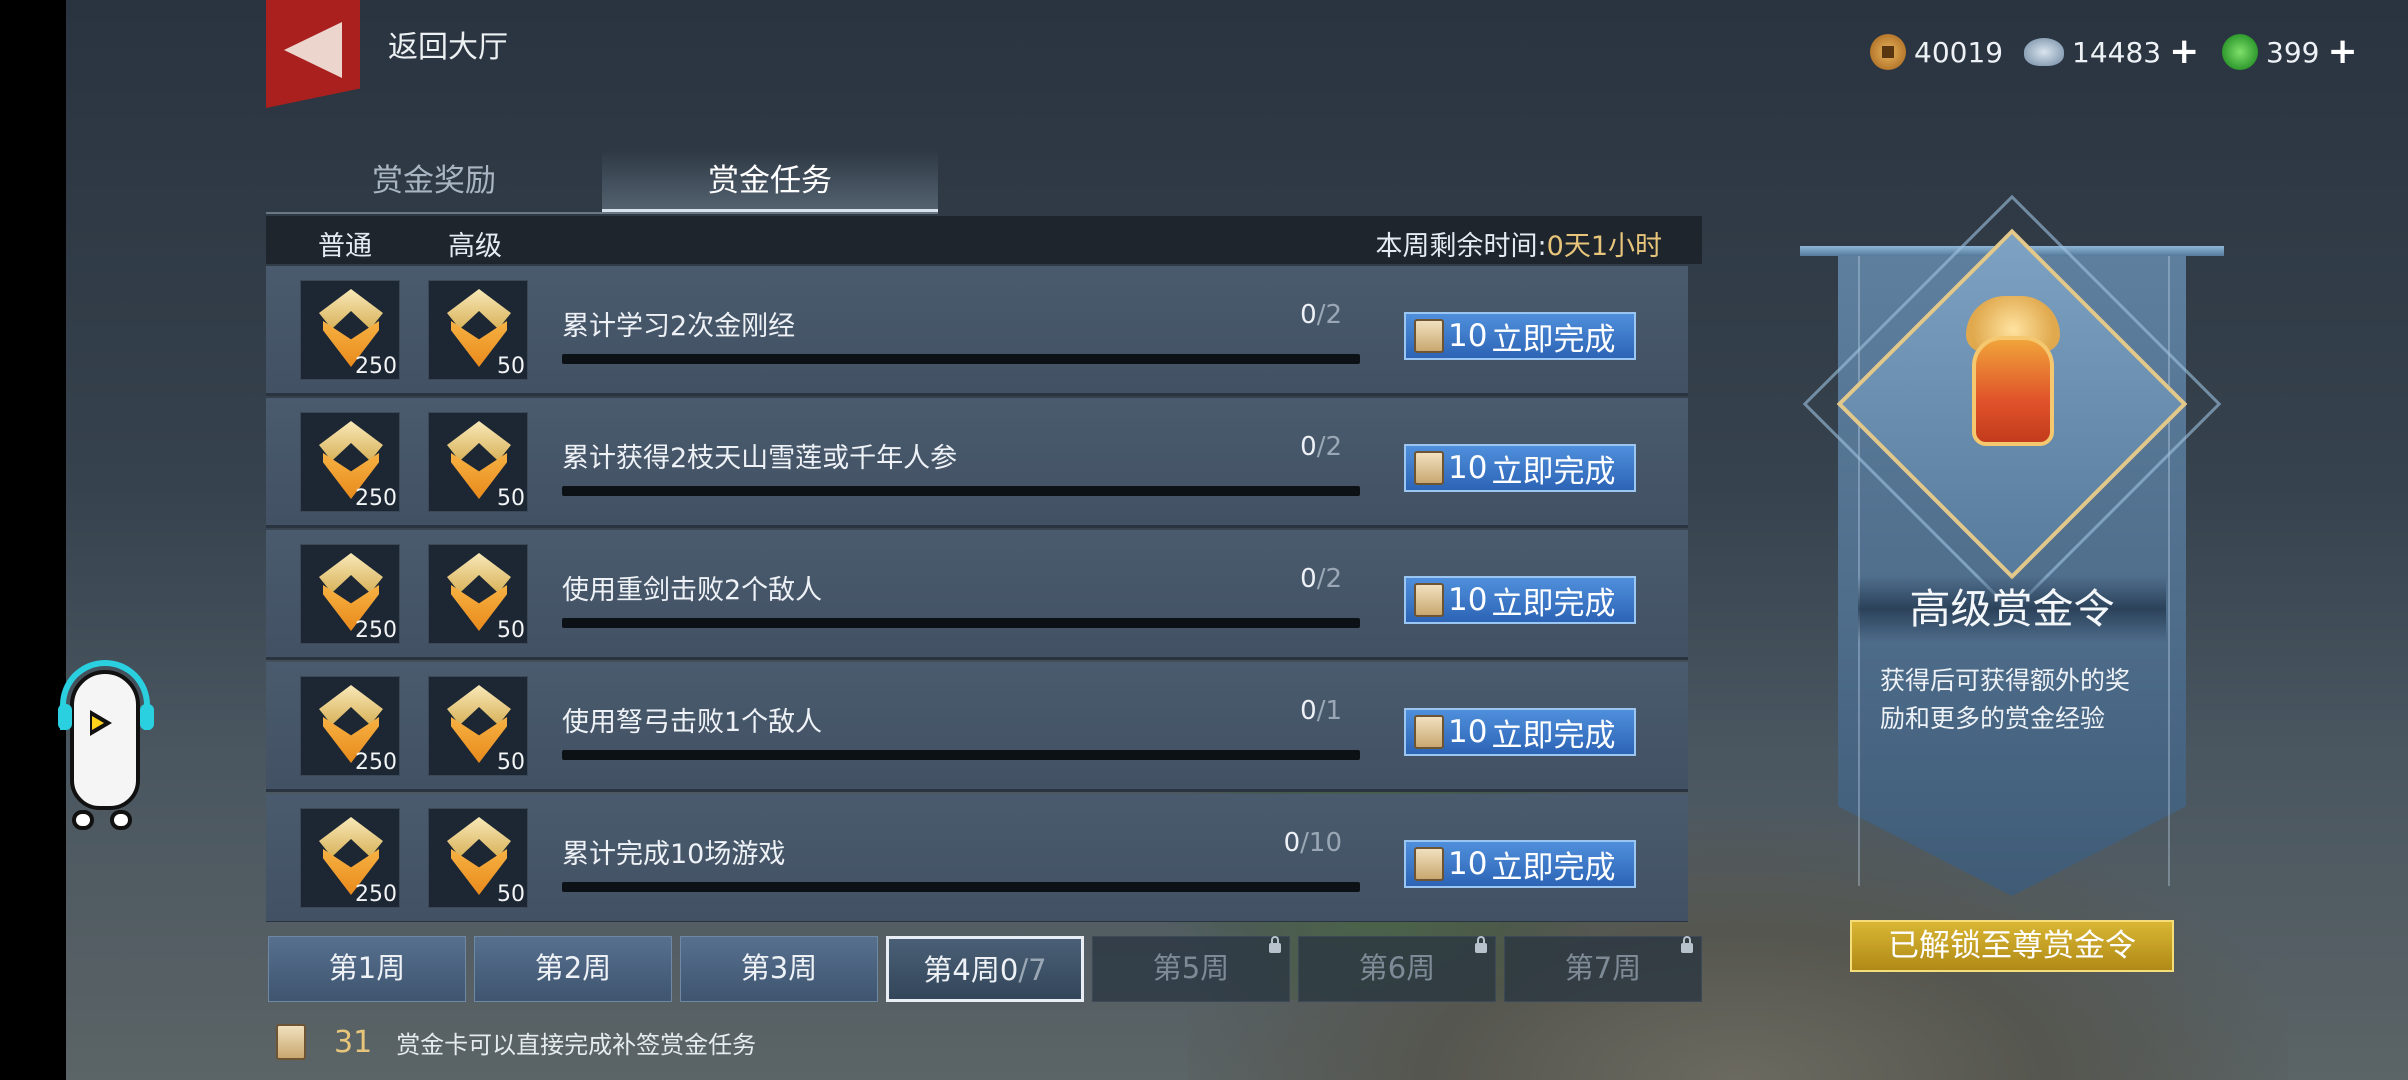  I want to click on week-count: 0, so click(1009, 970).